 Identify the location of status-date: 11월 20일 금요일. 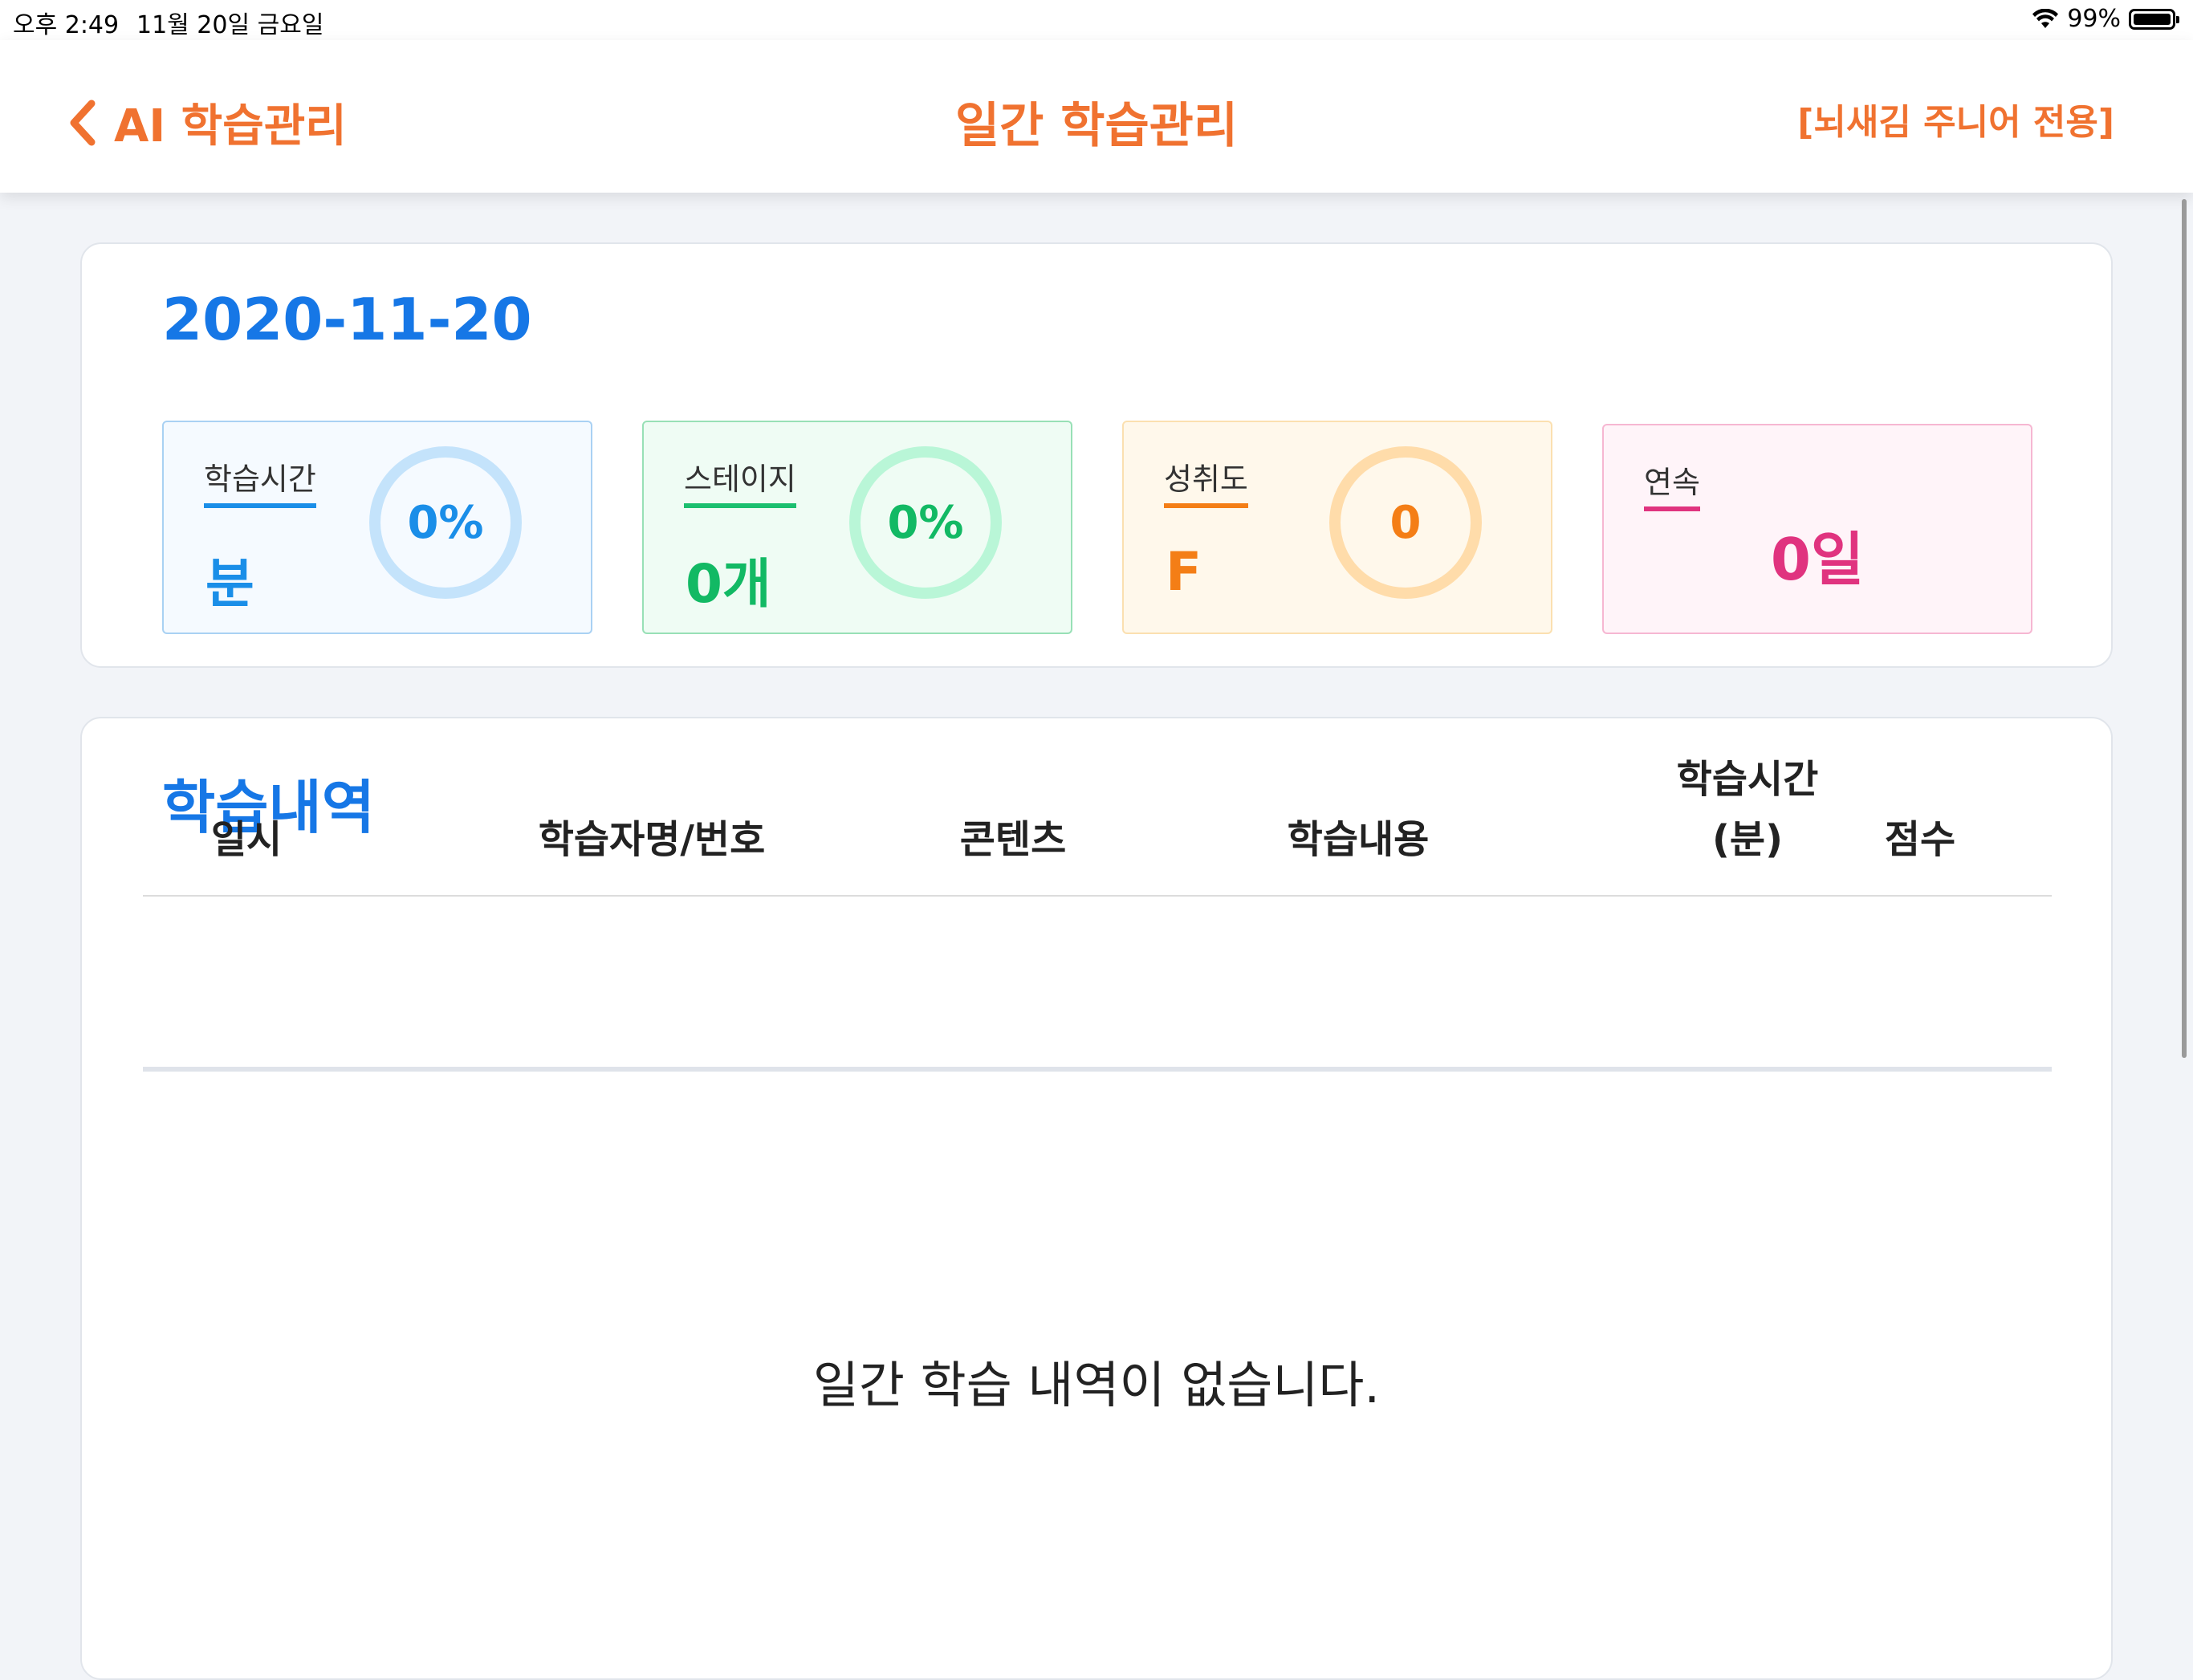
(230, 25).